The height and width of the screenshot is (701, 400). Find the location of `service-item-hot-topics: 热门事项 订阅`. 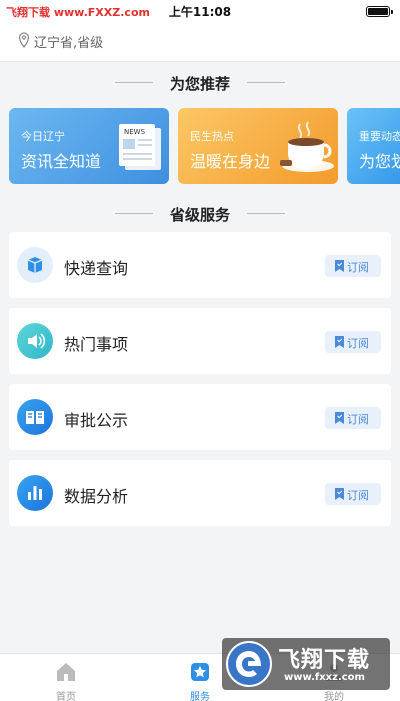

service-item-hot-topics: 热门事项 订阅 is located at coordinates (200, 341).